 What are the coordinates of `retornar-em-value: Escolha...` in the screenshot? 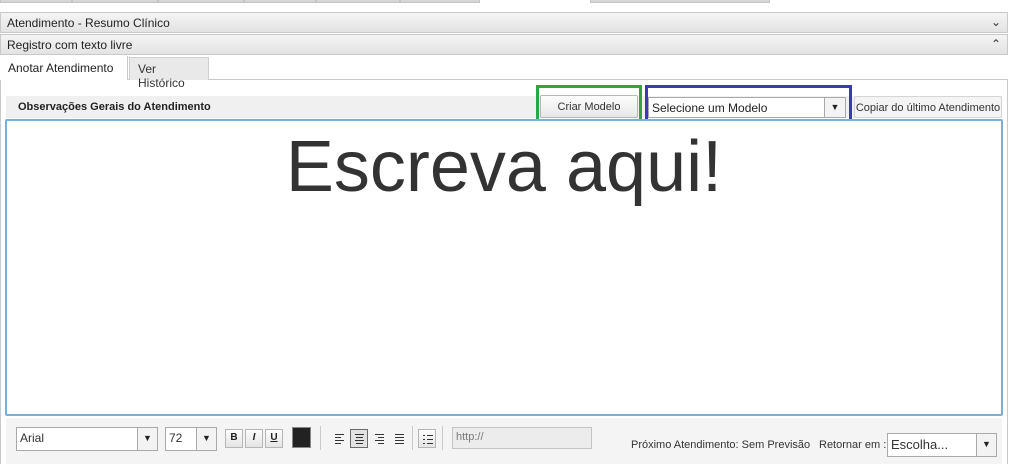 It's located at (920, 444).